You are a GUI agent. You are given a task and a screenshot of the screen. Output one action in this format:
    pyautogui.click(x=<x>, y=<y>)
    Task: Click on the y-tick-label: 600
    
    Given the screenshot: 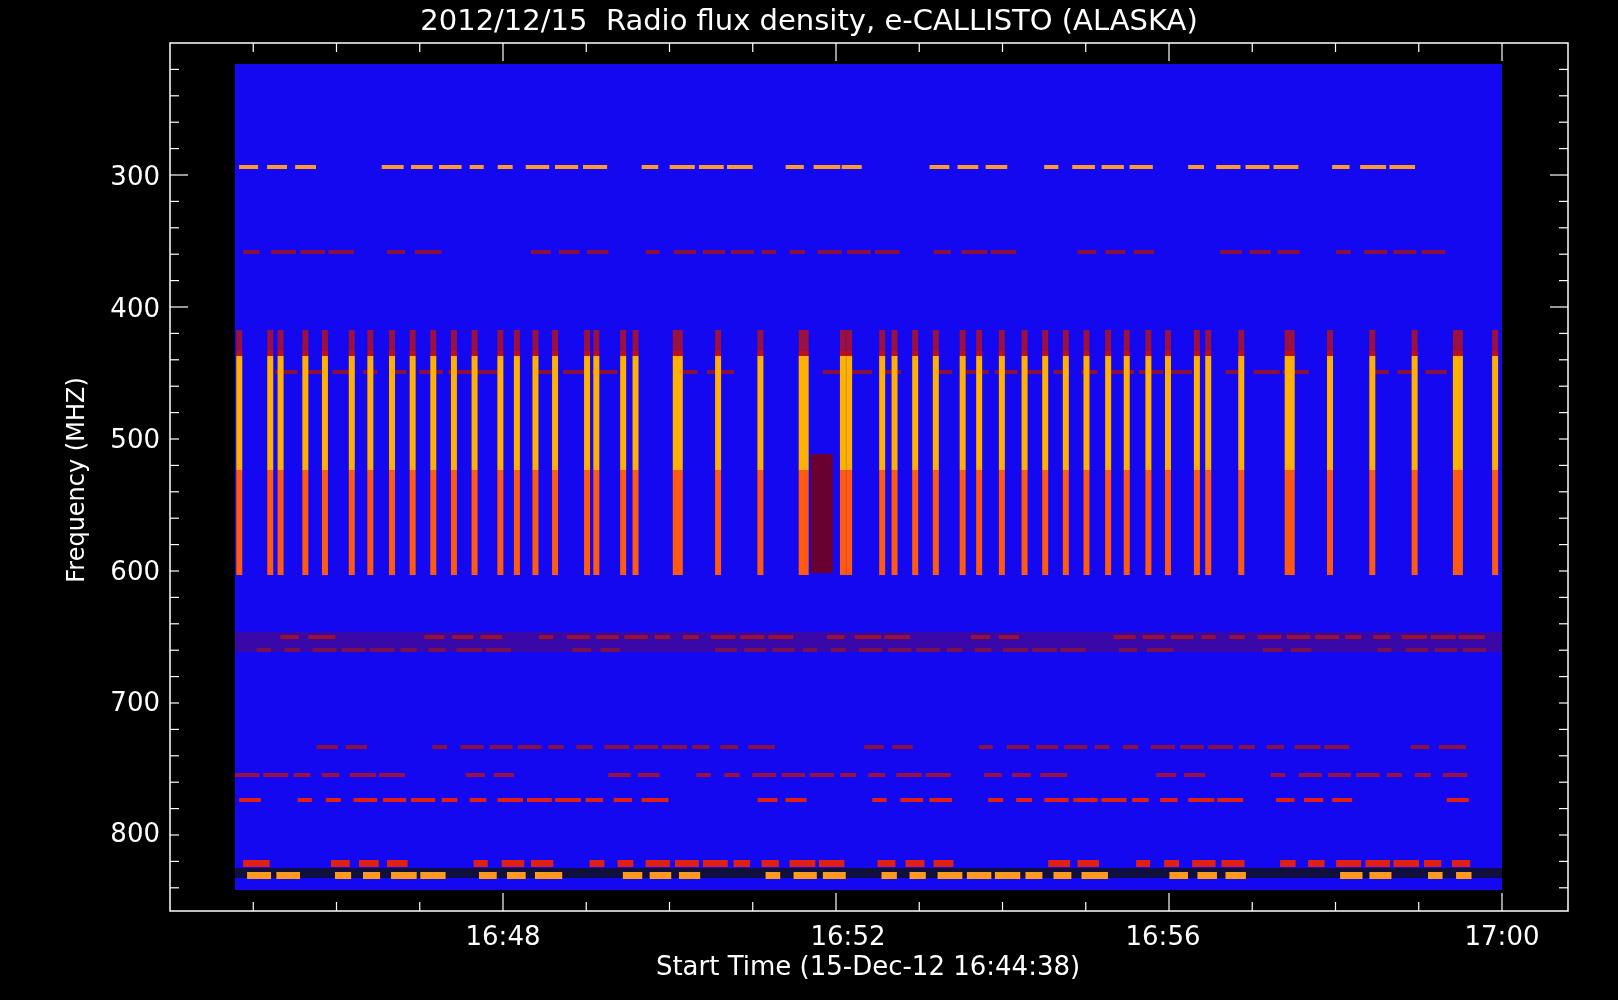 What is the action you would take?
    pyautogui.click(x=135, y=571)
    